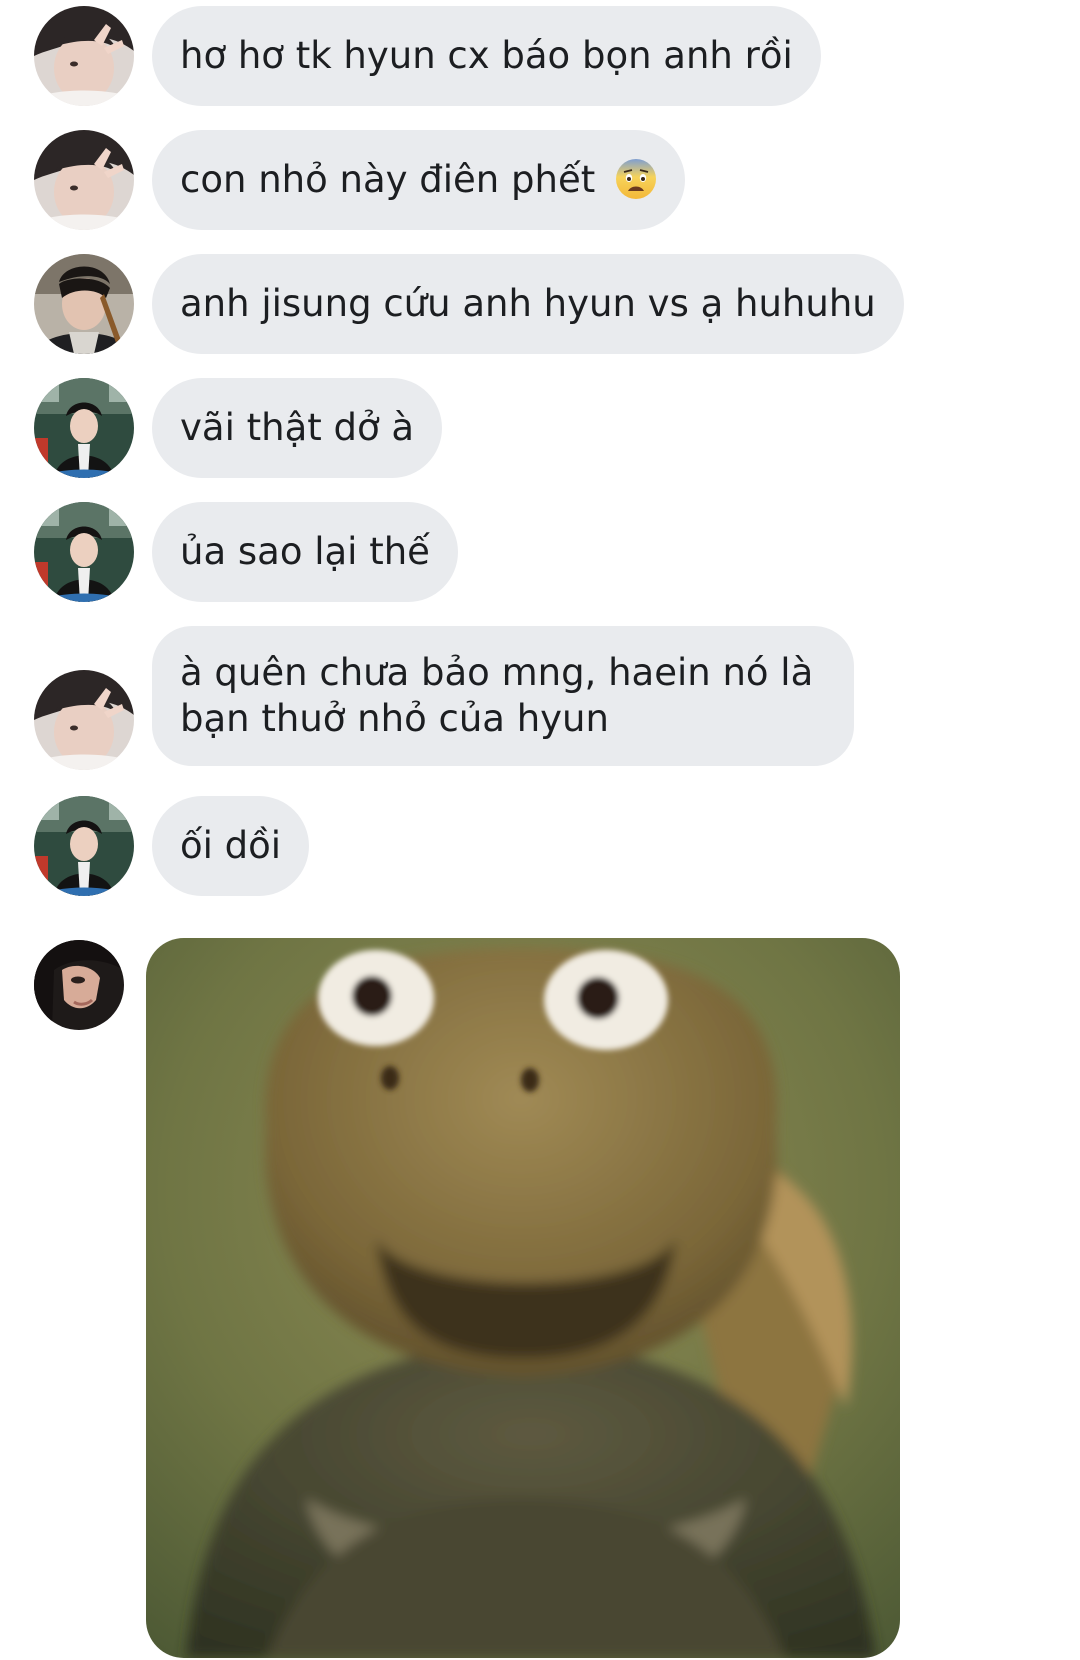  What do you see at coordinates (497, 672) in the screenshot?
I see `message-text-line: à quên chưa bảo mng, haein nó là` at bounding box center [497, 672].